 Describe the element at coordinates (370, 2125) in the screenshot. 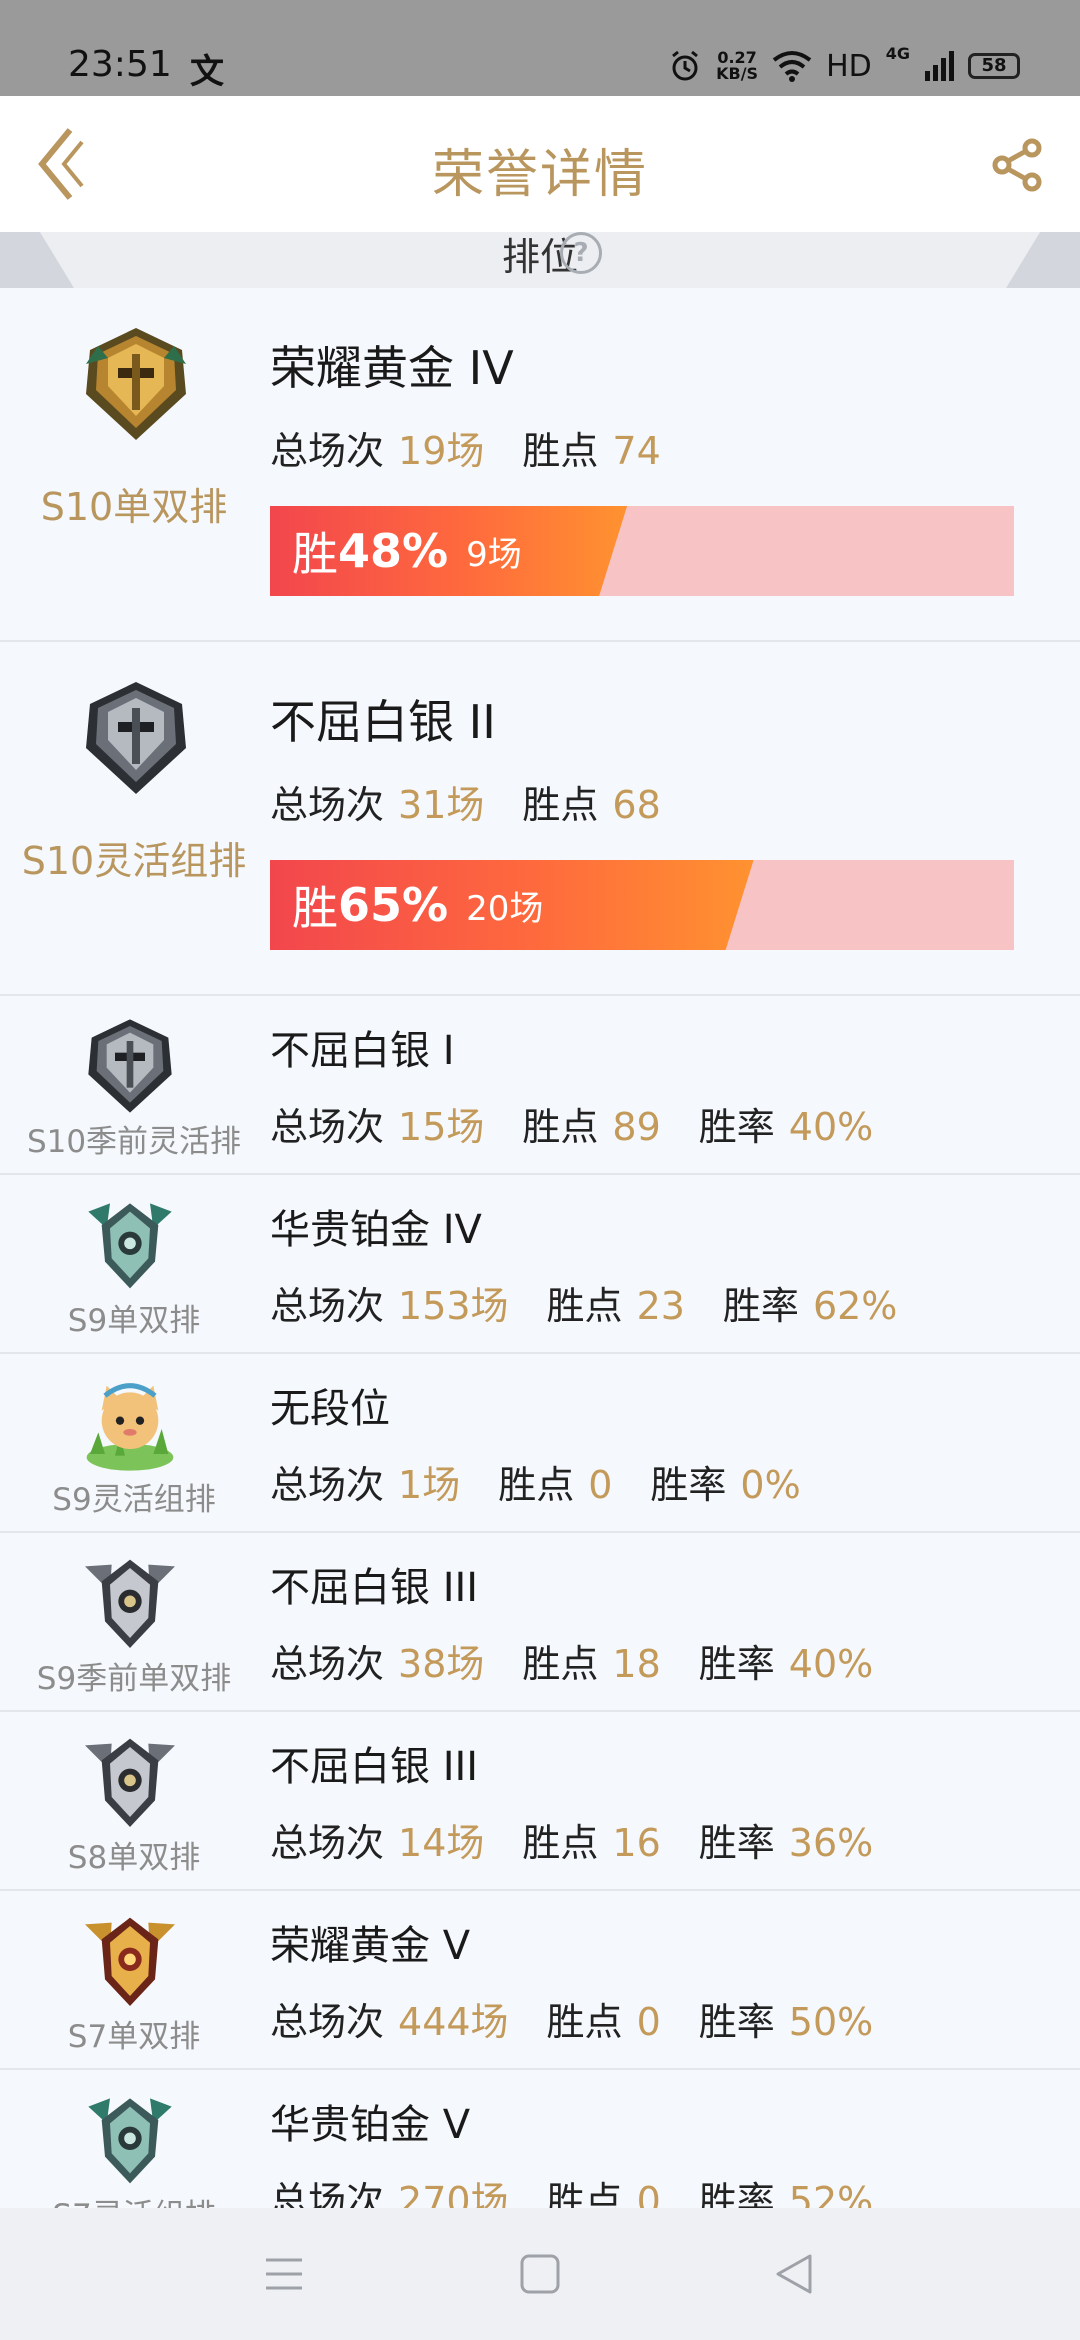

I see `tier-name: 华贵铂金 V` at that location.